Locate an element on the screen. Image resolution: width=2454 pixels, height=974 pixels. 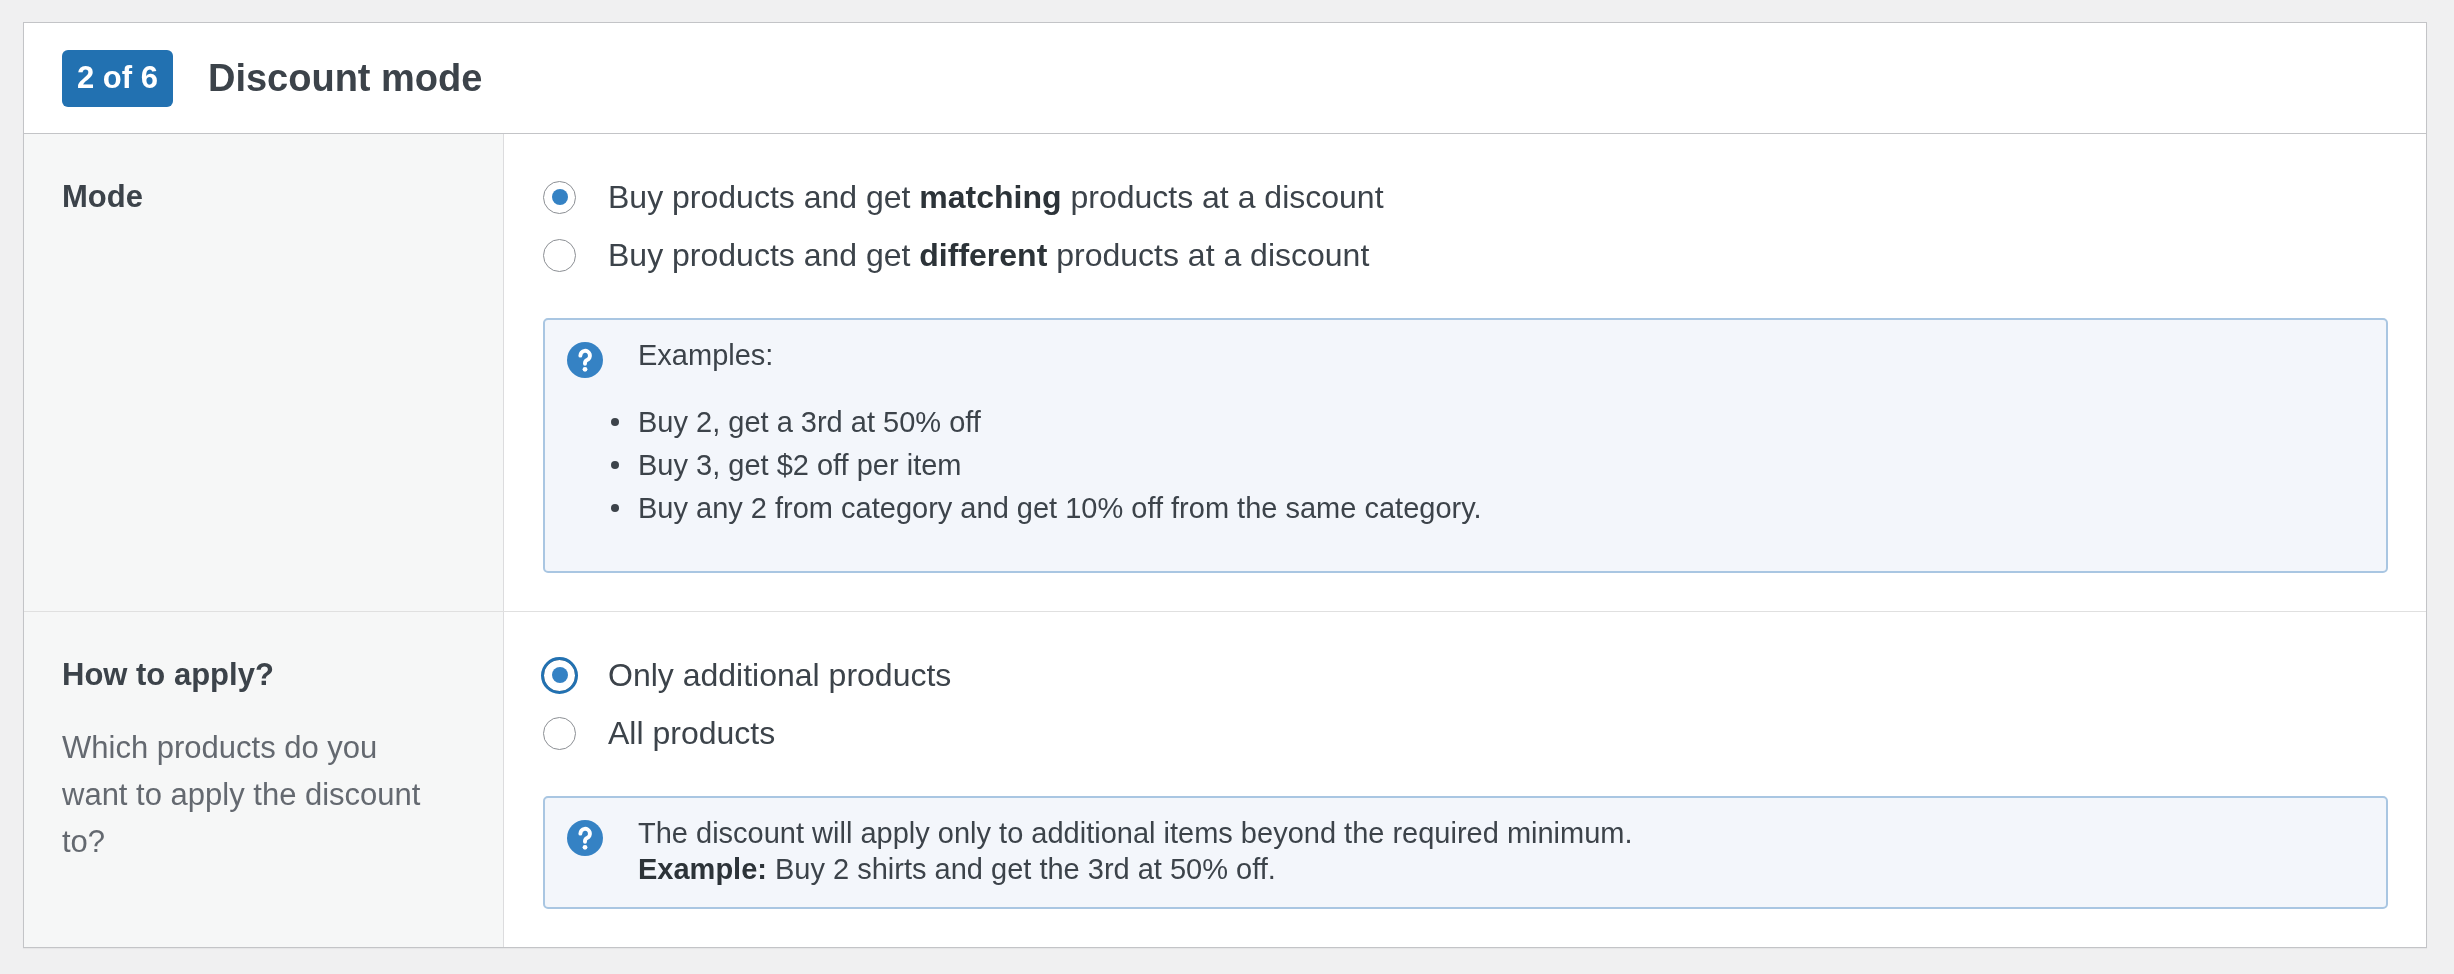
example-text: Buy 3, get $2 off per item is located at coordinates (800, 465).